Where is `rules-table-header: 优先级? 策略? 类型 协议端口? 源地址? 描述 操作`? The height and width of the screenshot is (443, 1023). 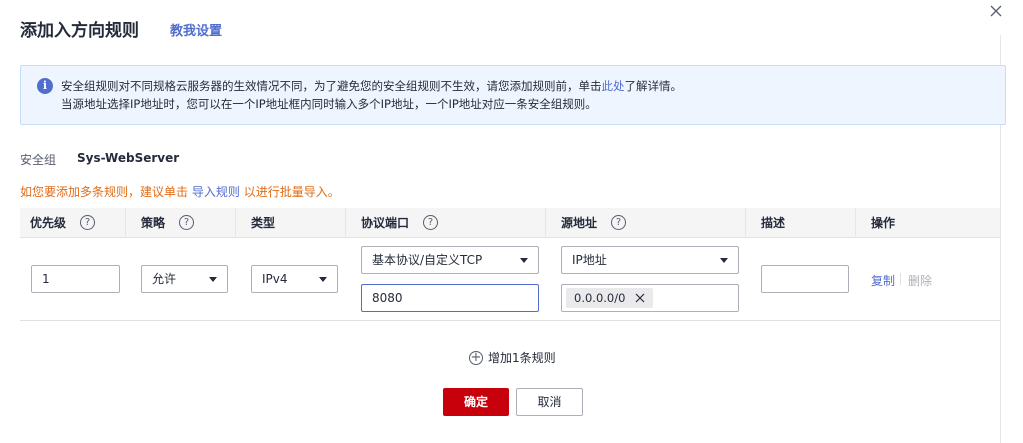 rules-table-header: 优先级? 策略? 类型 协议端口? 源地址? 描述 操作 is located at coordinates (510, 223).